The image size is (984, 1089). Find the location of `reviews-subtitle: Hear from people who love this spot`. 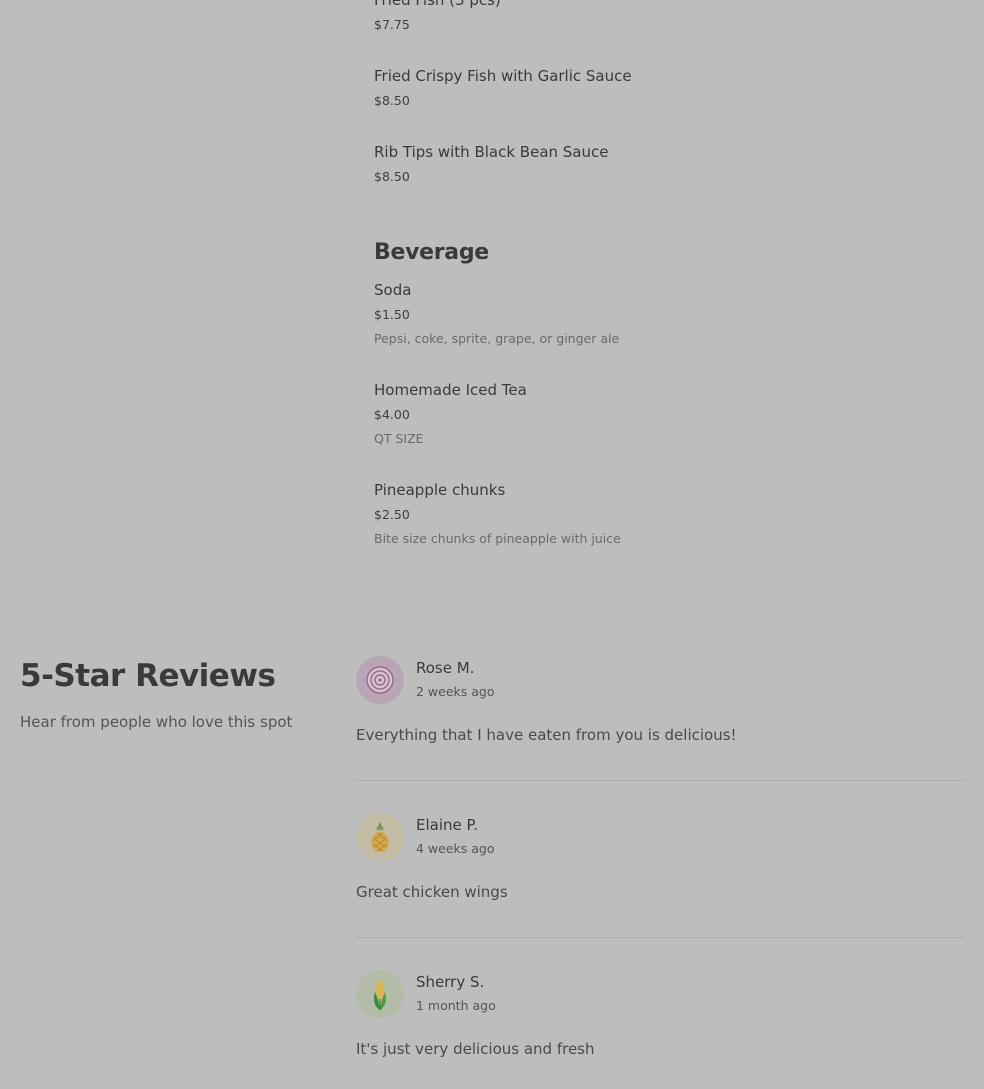

reviews-subtitle: Hear from people who love this spot is located at coordinates (156, 722).